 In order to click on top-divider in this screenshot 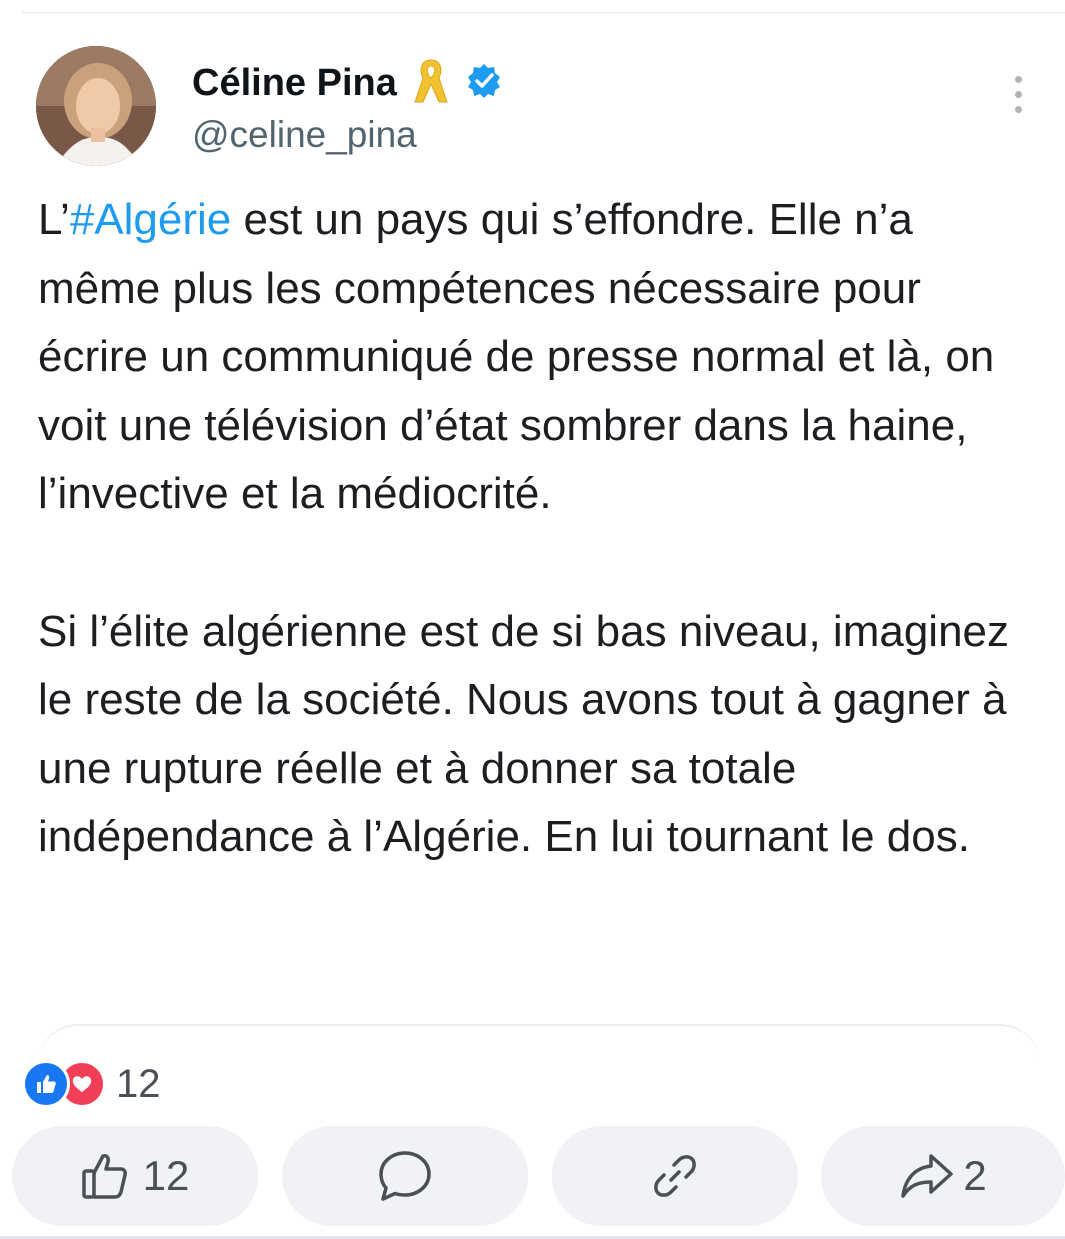, I will do `click(543, 12)`.